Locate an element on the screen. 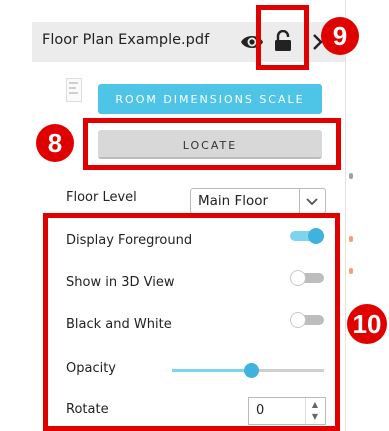  floor-level-select: Main Floor is located at coordinates (258, 201).